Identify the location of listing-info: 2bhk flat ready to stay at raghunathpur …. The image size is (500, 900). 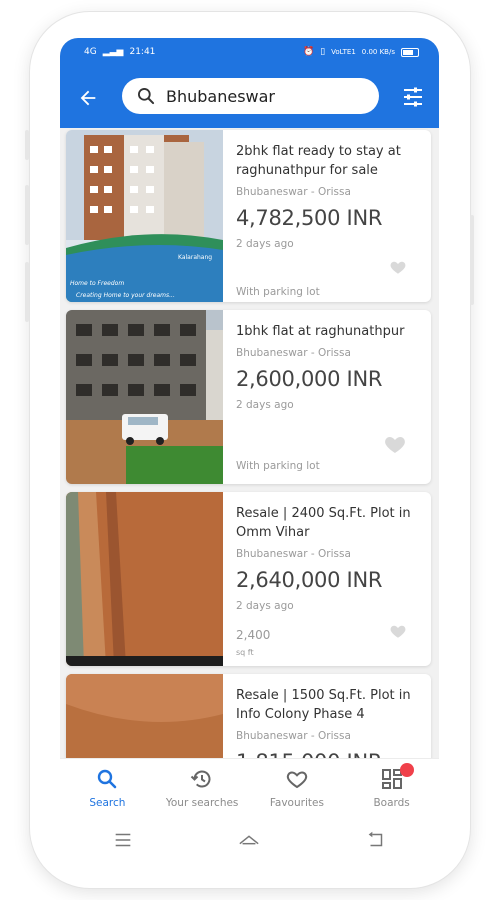
(328, 196).